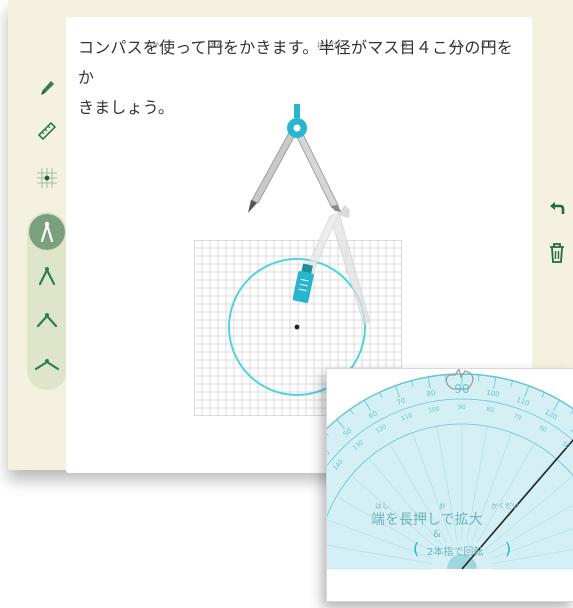 The width and height of the screenshot is (573, 608). Describe the element at coordinates (427, 520) in the screenshot. I see `hint-line1: 端を長押しで拡大` at that location.